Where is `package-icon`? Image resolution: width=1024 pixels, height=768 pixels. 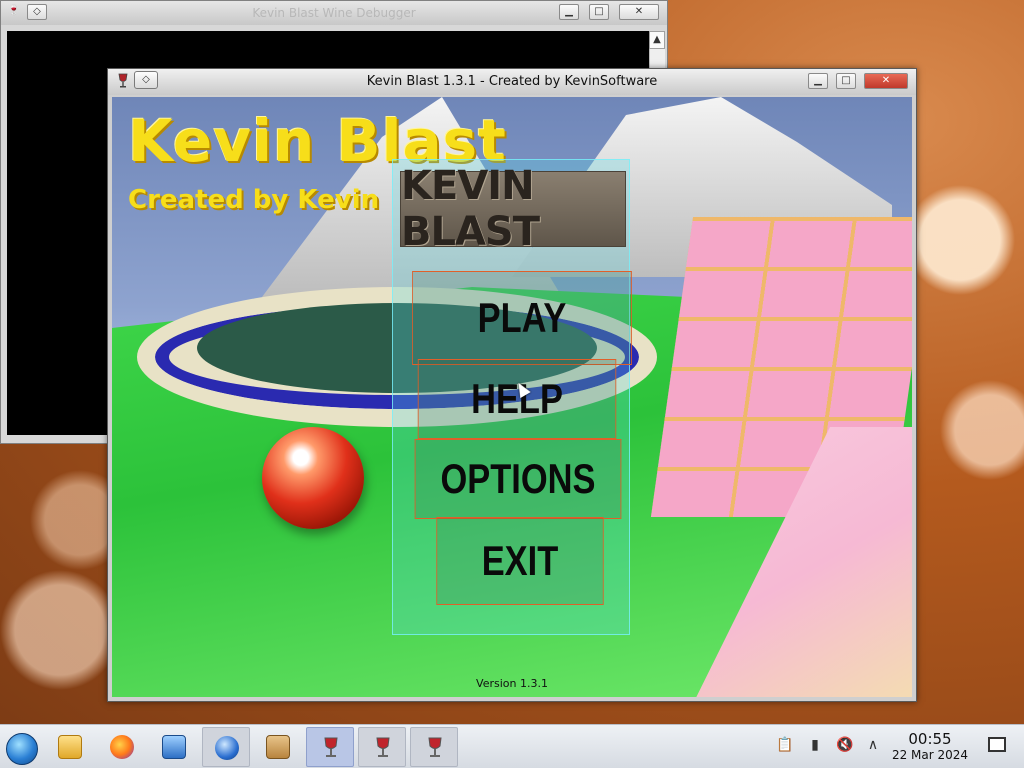 package-icon is located at coordinates (278, 747).